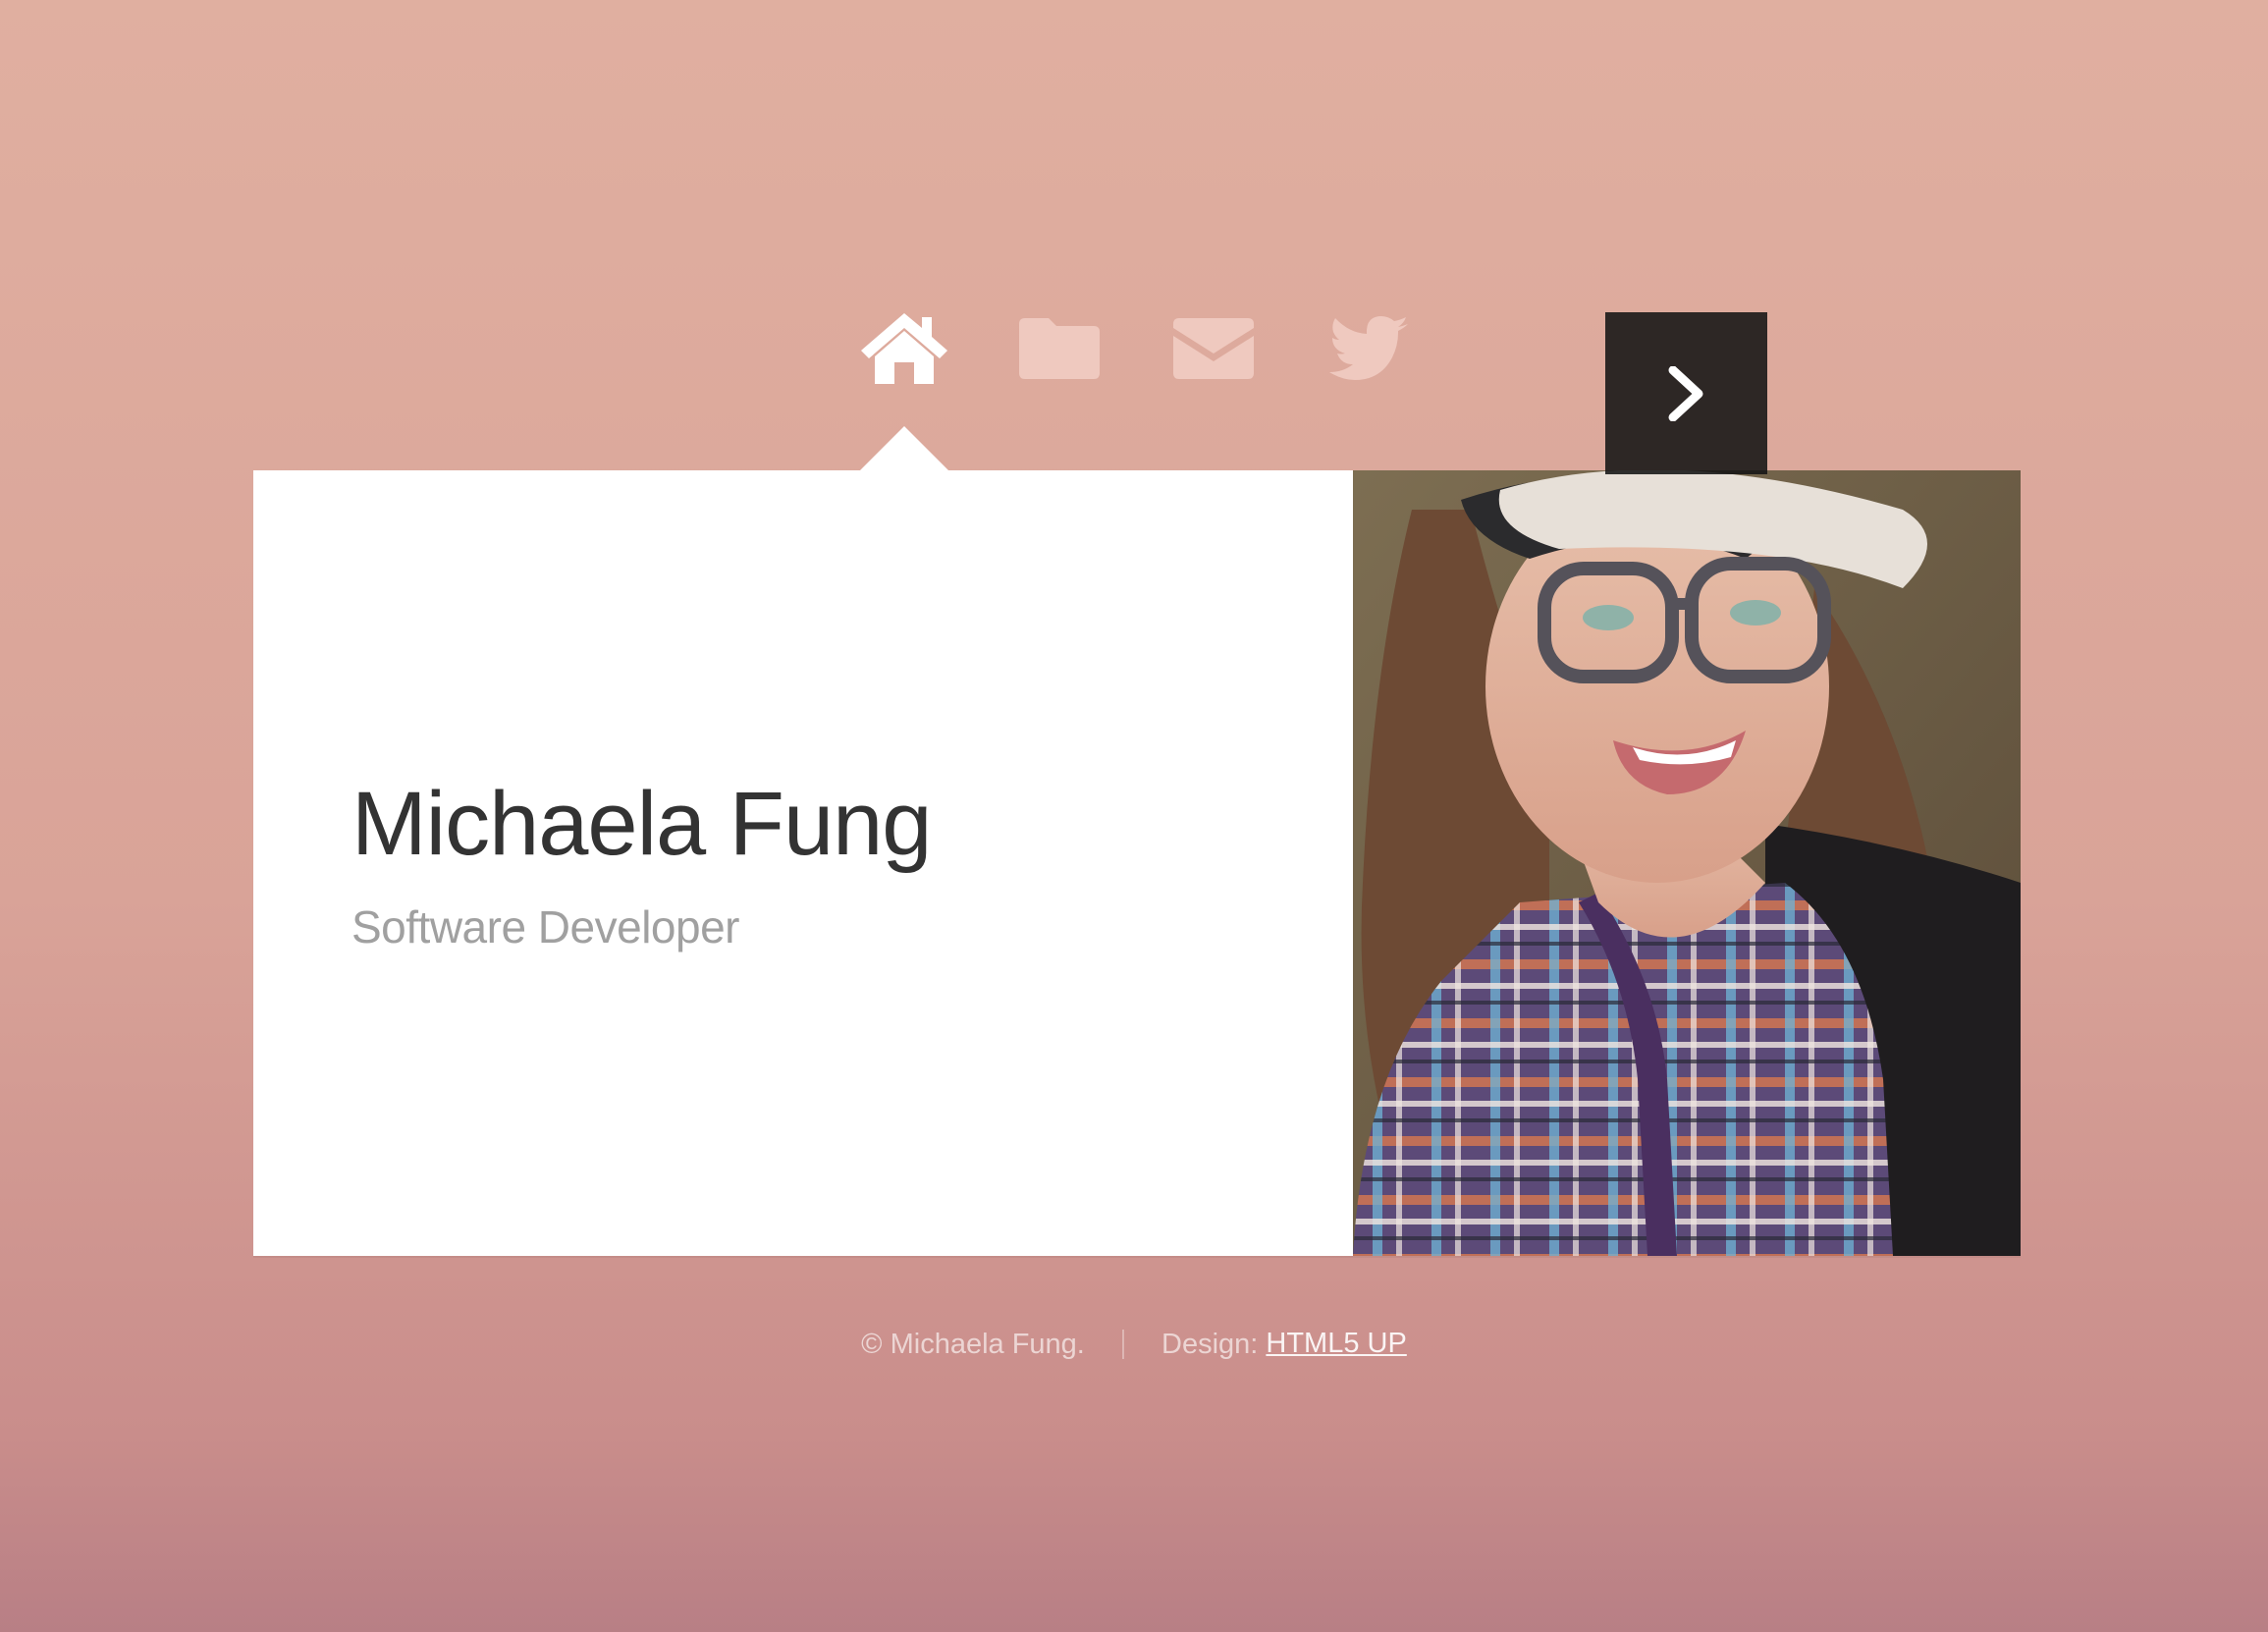 This screenshot has width=2268, height=1632. Describe the element at coordinates (1134, 1344) in the screenshot. I see `footer: © Michaela Fung. Design: HTML5 UP` at that location.